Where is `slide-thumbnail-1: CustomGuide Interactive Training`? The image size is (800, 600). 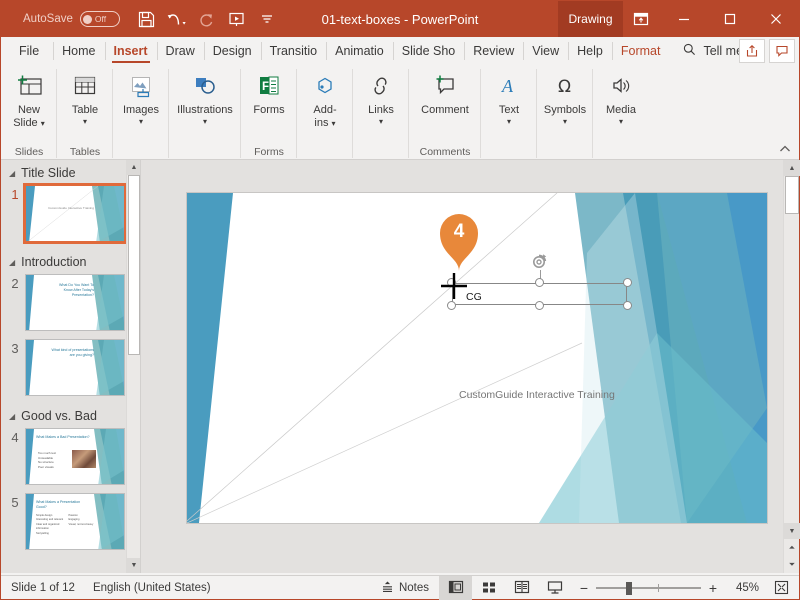 slide-thumbnail-1: CustomGuide Interactive Training is located at coordinates (75, 213).